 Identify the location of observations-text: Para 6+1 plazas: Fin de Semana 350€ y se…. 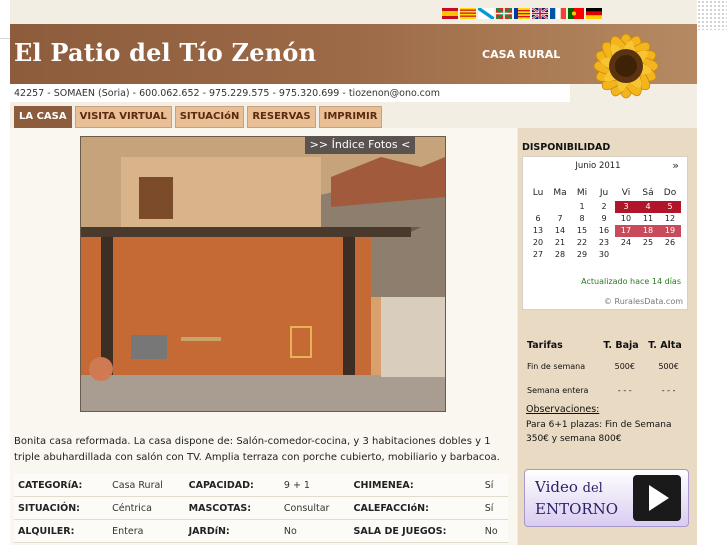
(599, 432).